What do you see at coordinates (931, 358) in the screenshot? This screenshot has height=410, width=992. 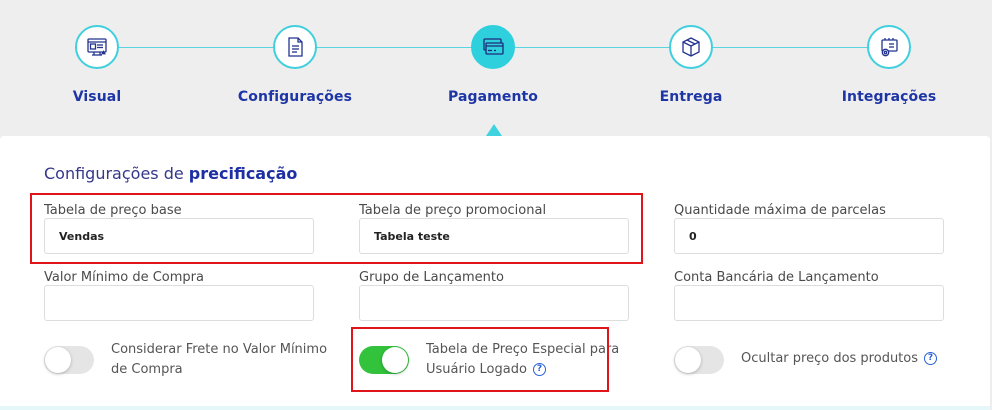 I see `help-icon: ?` at bounding box center [931, 358].